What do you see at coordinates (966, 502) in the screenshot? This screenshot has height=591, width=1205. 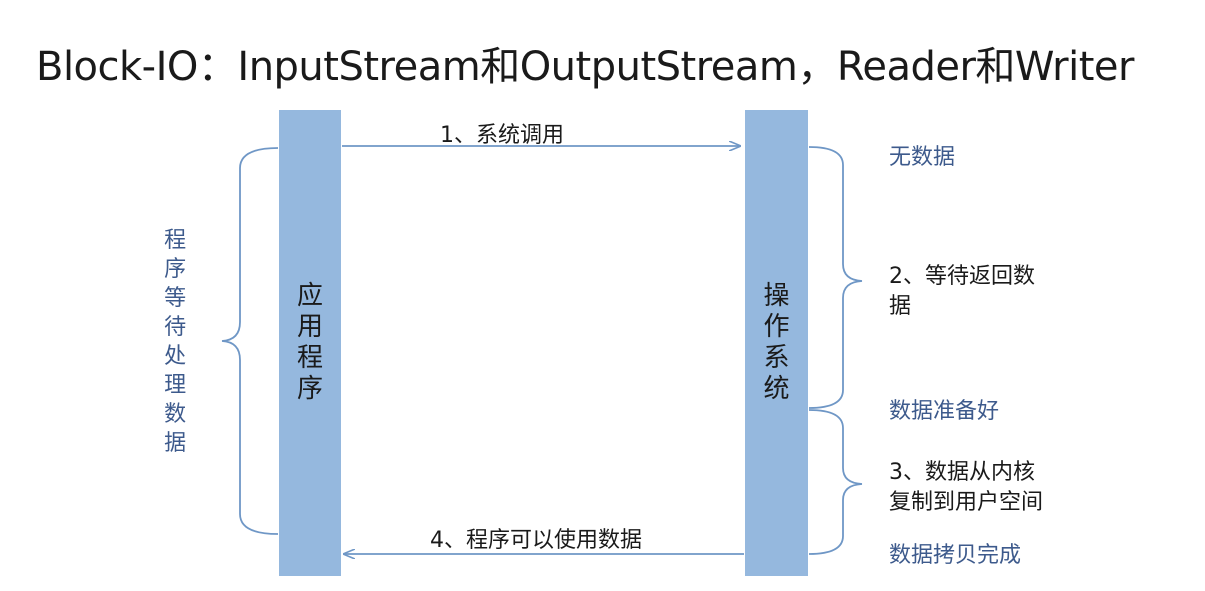 I see `copy-kernel-line-2: 复制到用户空间` at bounding box center [966, 502].